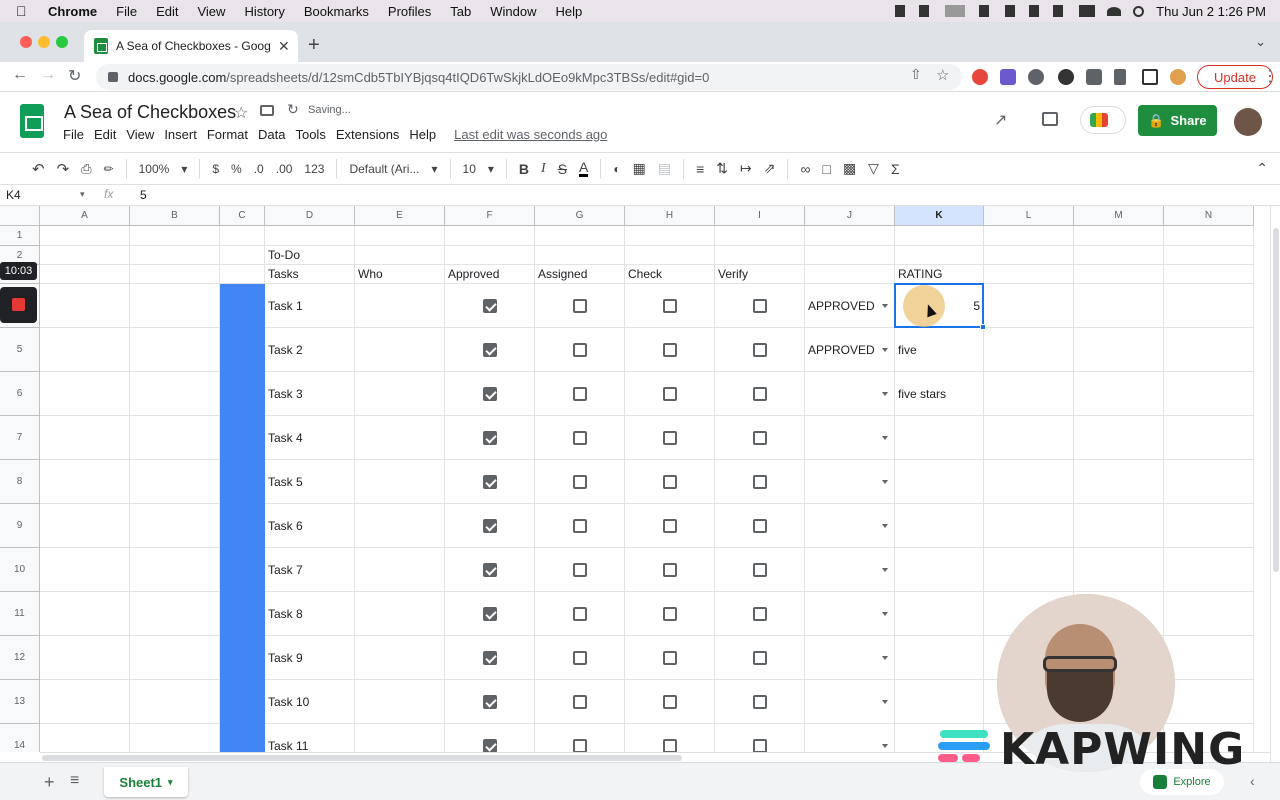  Describe the element at coordinates (175, 482) in the screenshot. I see `cell-b8` at that location.